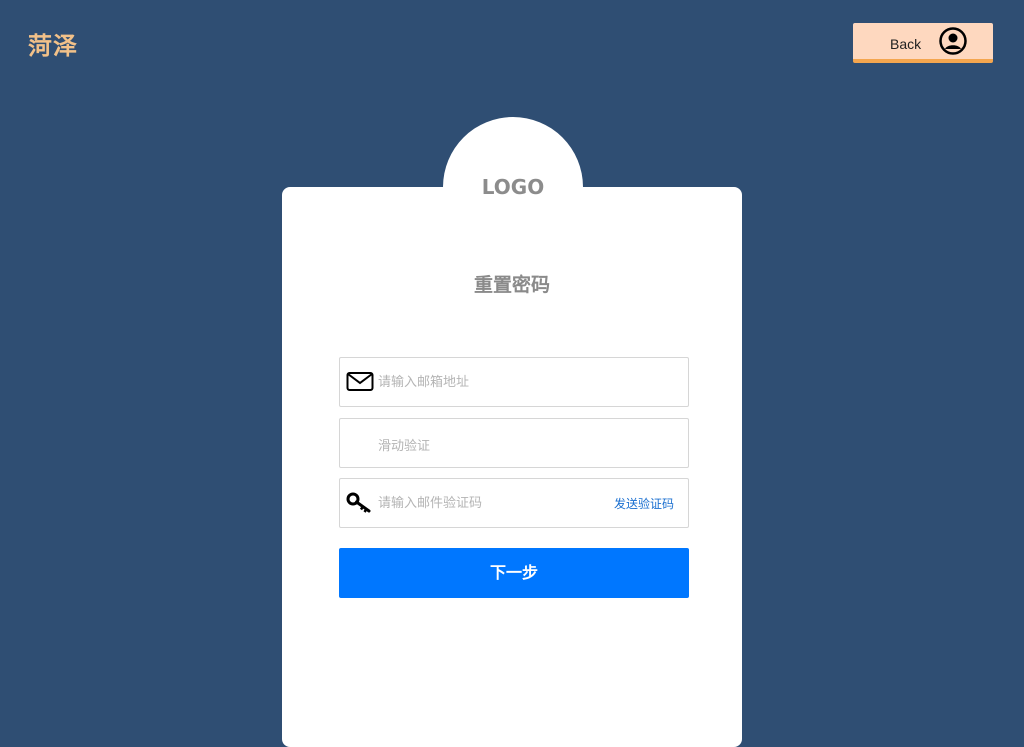 This screenshot has height=747, width=1024. I want to click on send-code-link: 发送验证码, so click(644, 503).